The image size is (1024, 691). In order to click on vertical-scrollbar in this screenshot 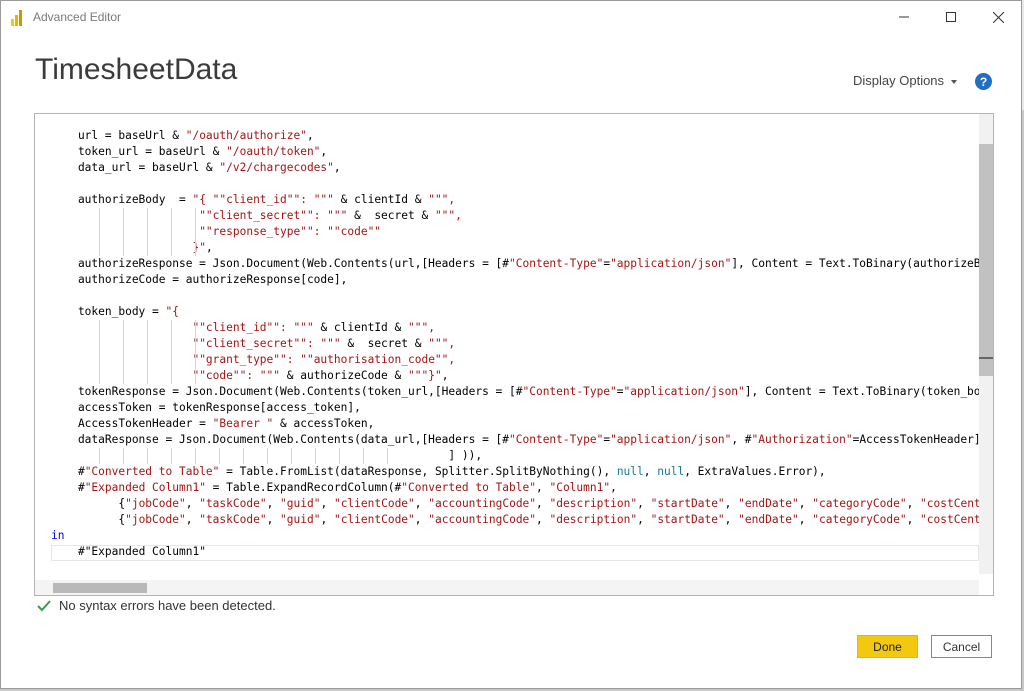, I will do `click(986, 344)`.